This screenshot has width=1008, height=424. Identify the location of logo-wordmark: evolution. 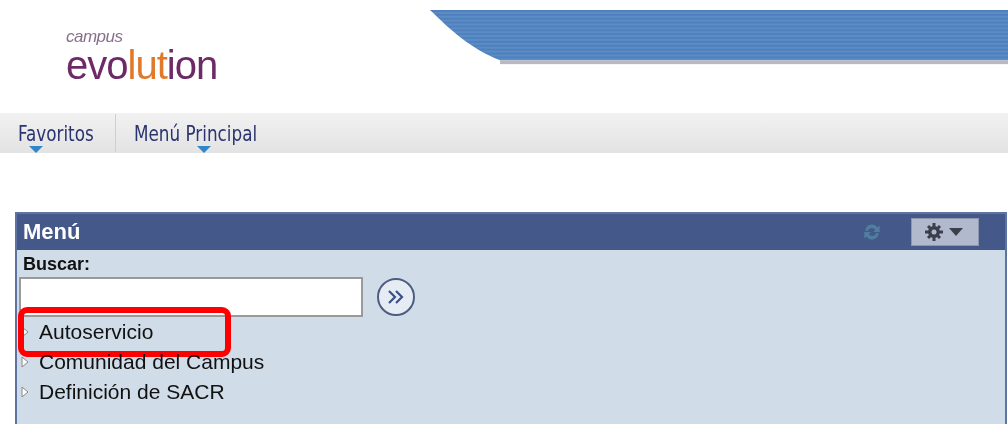
(142, 65).